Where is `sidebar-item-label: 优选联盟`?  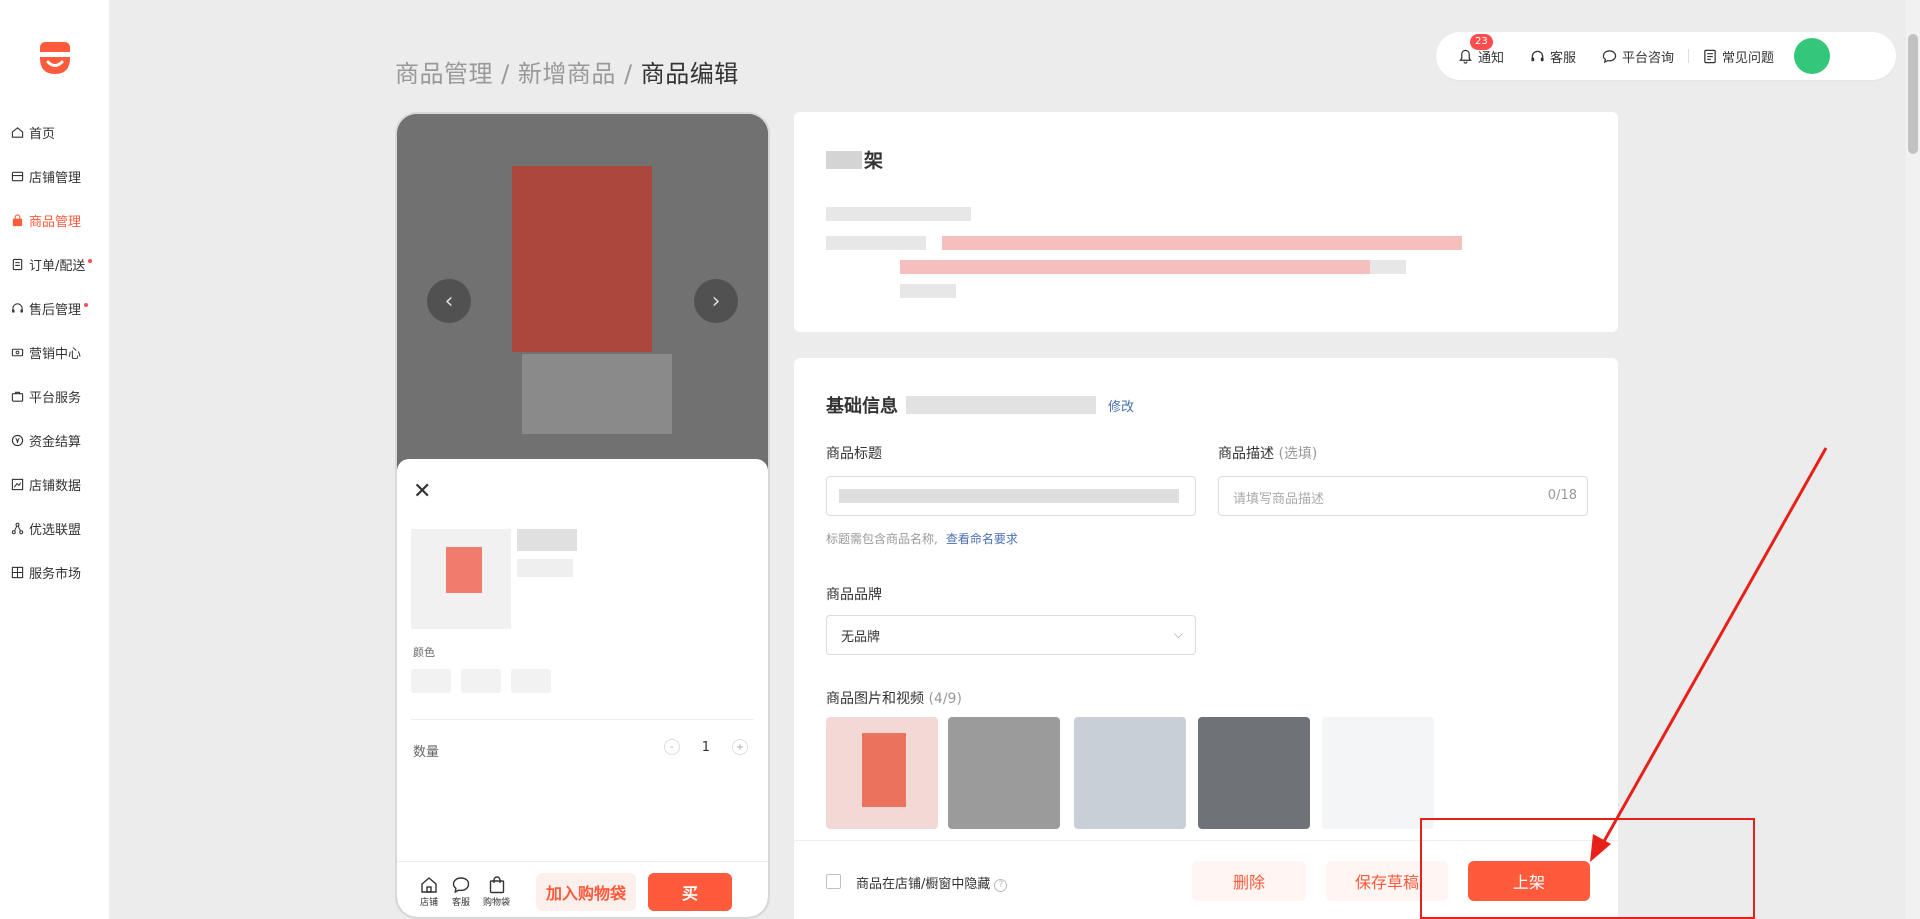 sidebar-item-label: 优选联盟 is located at coordinates (55, 530).